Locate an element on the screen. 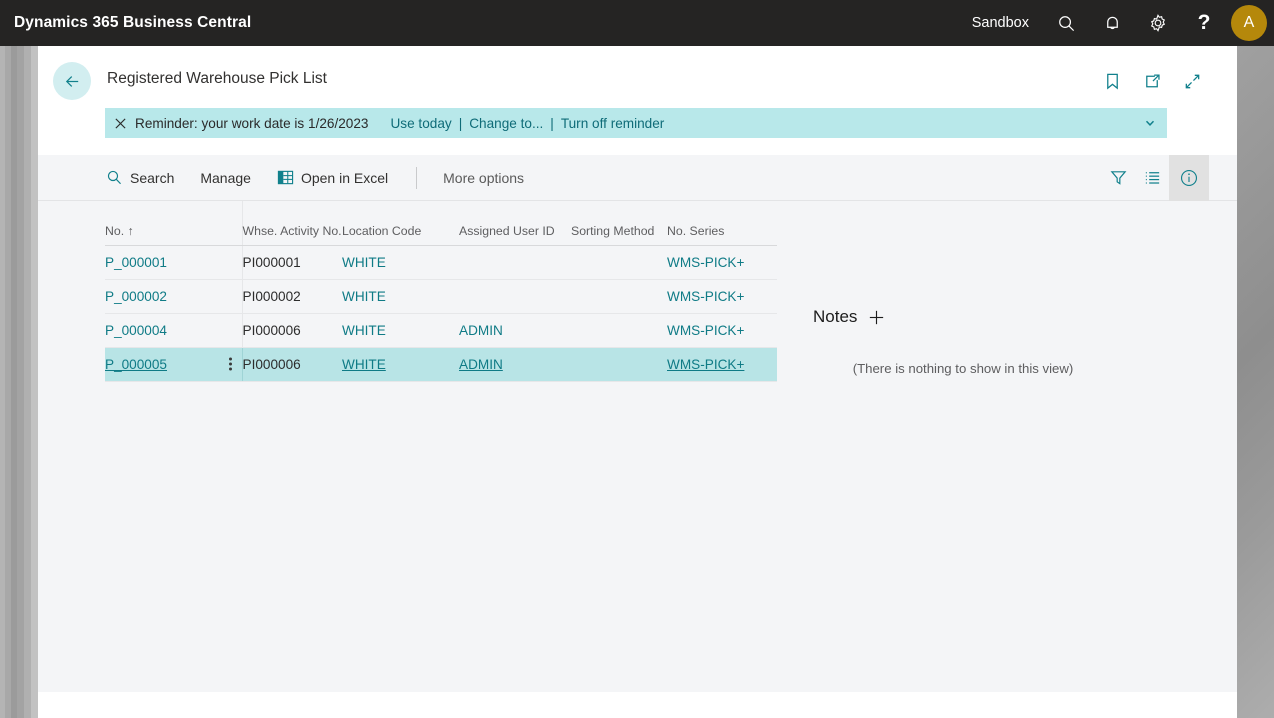 The width and height of the screenshot is (1274, 718). help-question-label: ? is located at coordinates (1204, 22).